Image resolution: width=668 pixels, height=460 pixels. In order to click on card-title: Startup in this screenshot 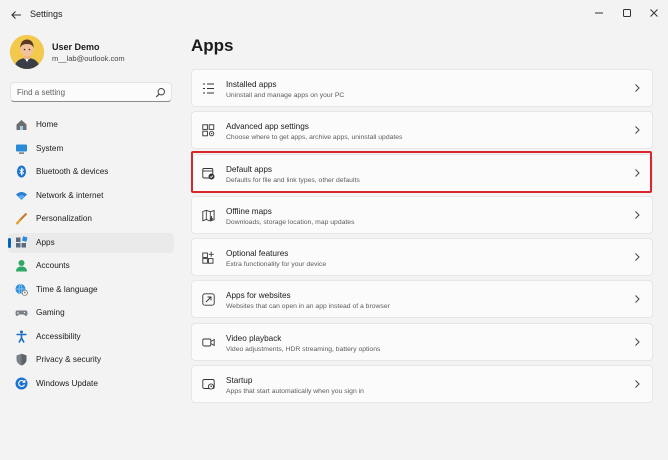, I will do `click(239, 381)`.